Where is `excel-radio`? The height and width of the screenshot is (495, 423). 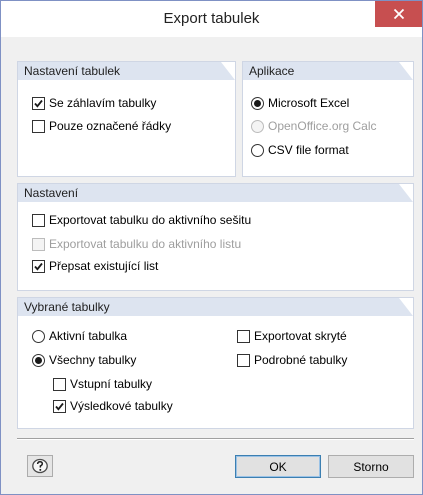
excel-radio is located at coordinates (257, 103).